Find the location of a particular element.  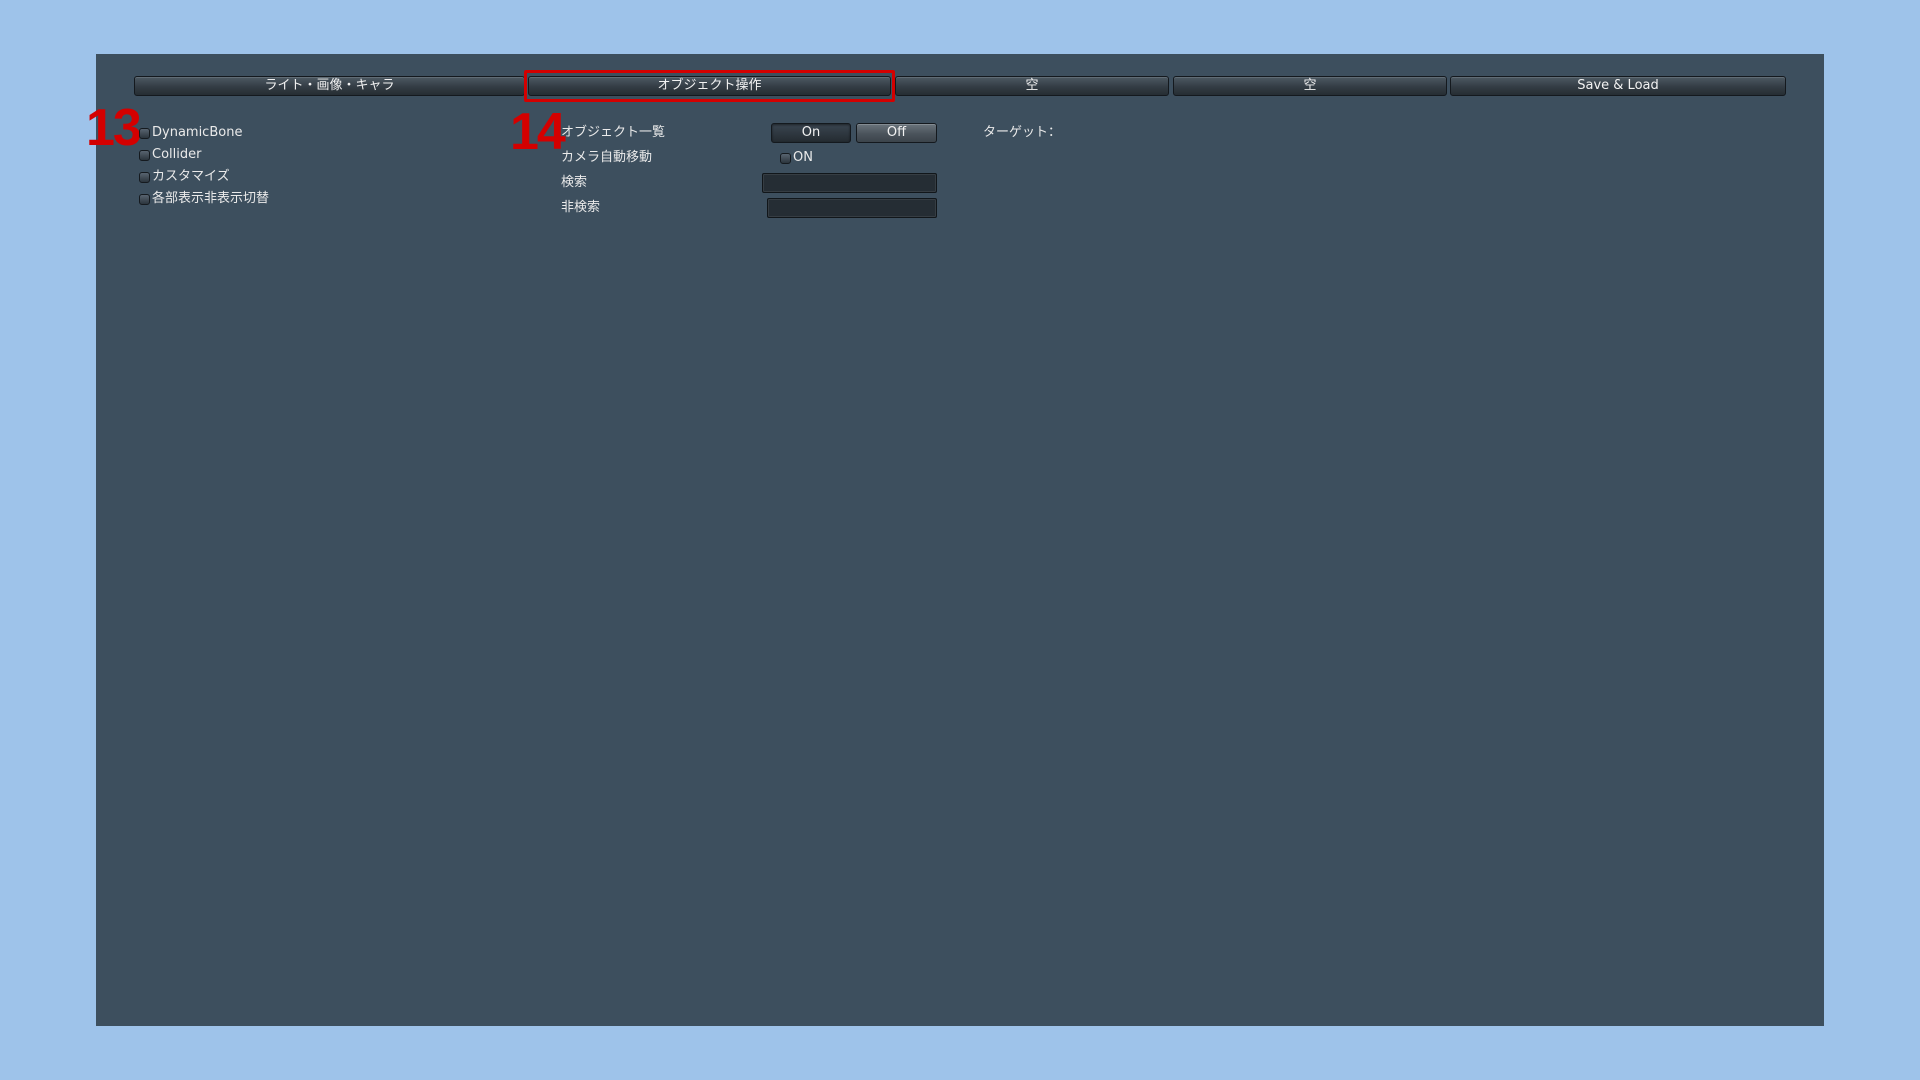

search-input is located at coordinates (849, 183).